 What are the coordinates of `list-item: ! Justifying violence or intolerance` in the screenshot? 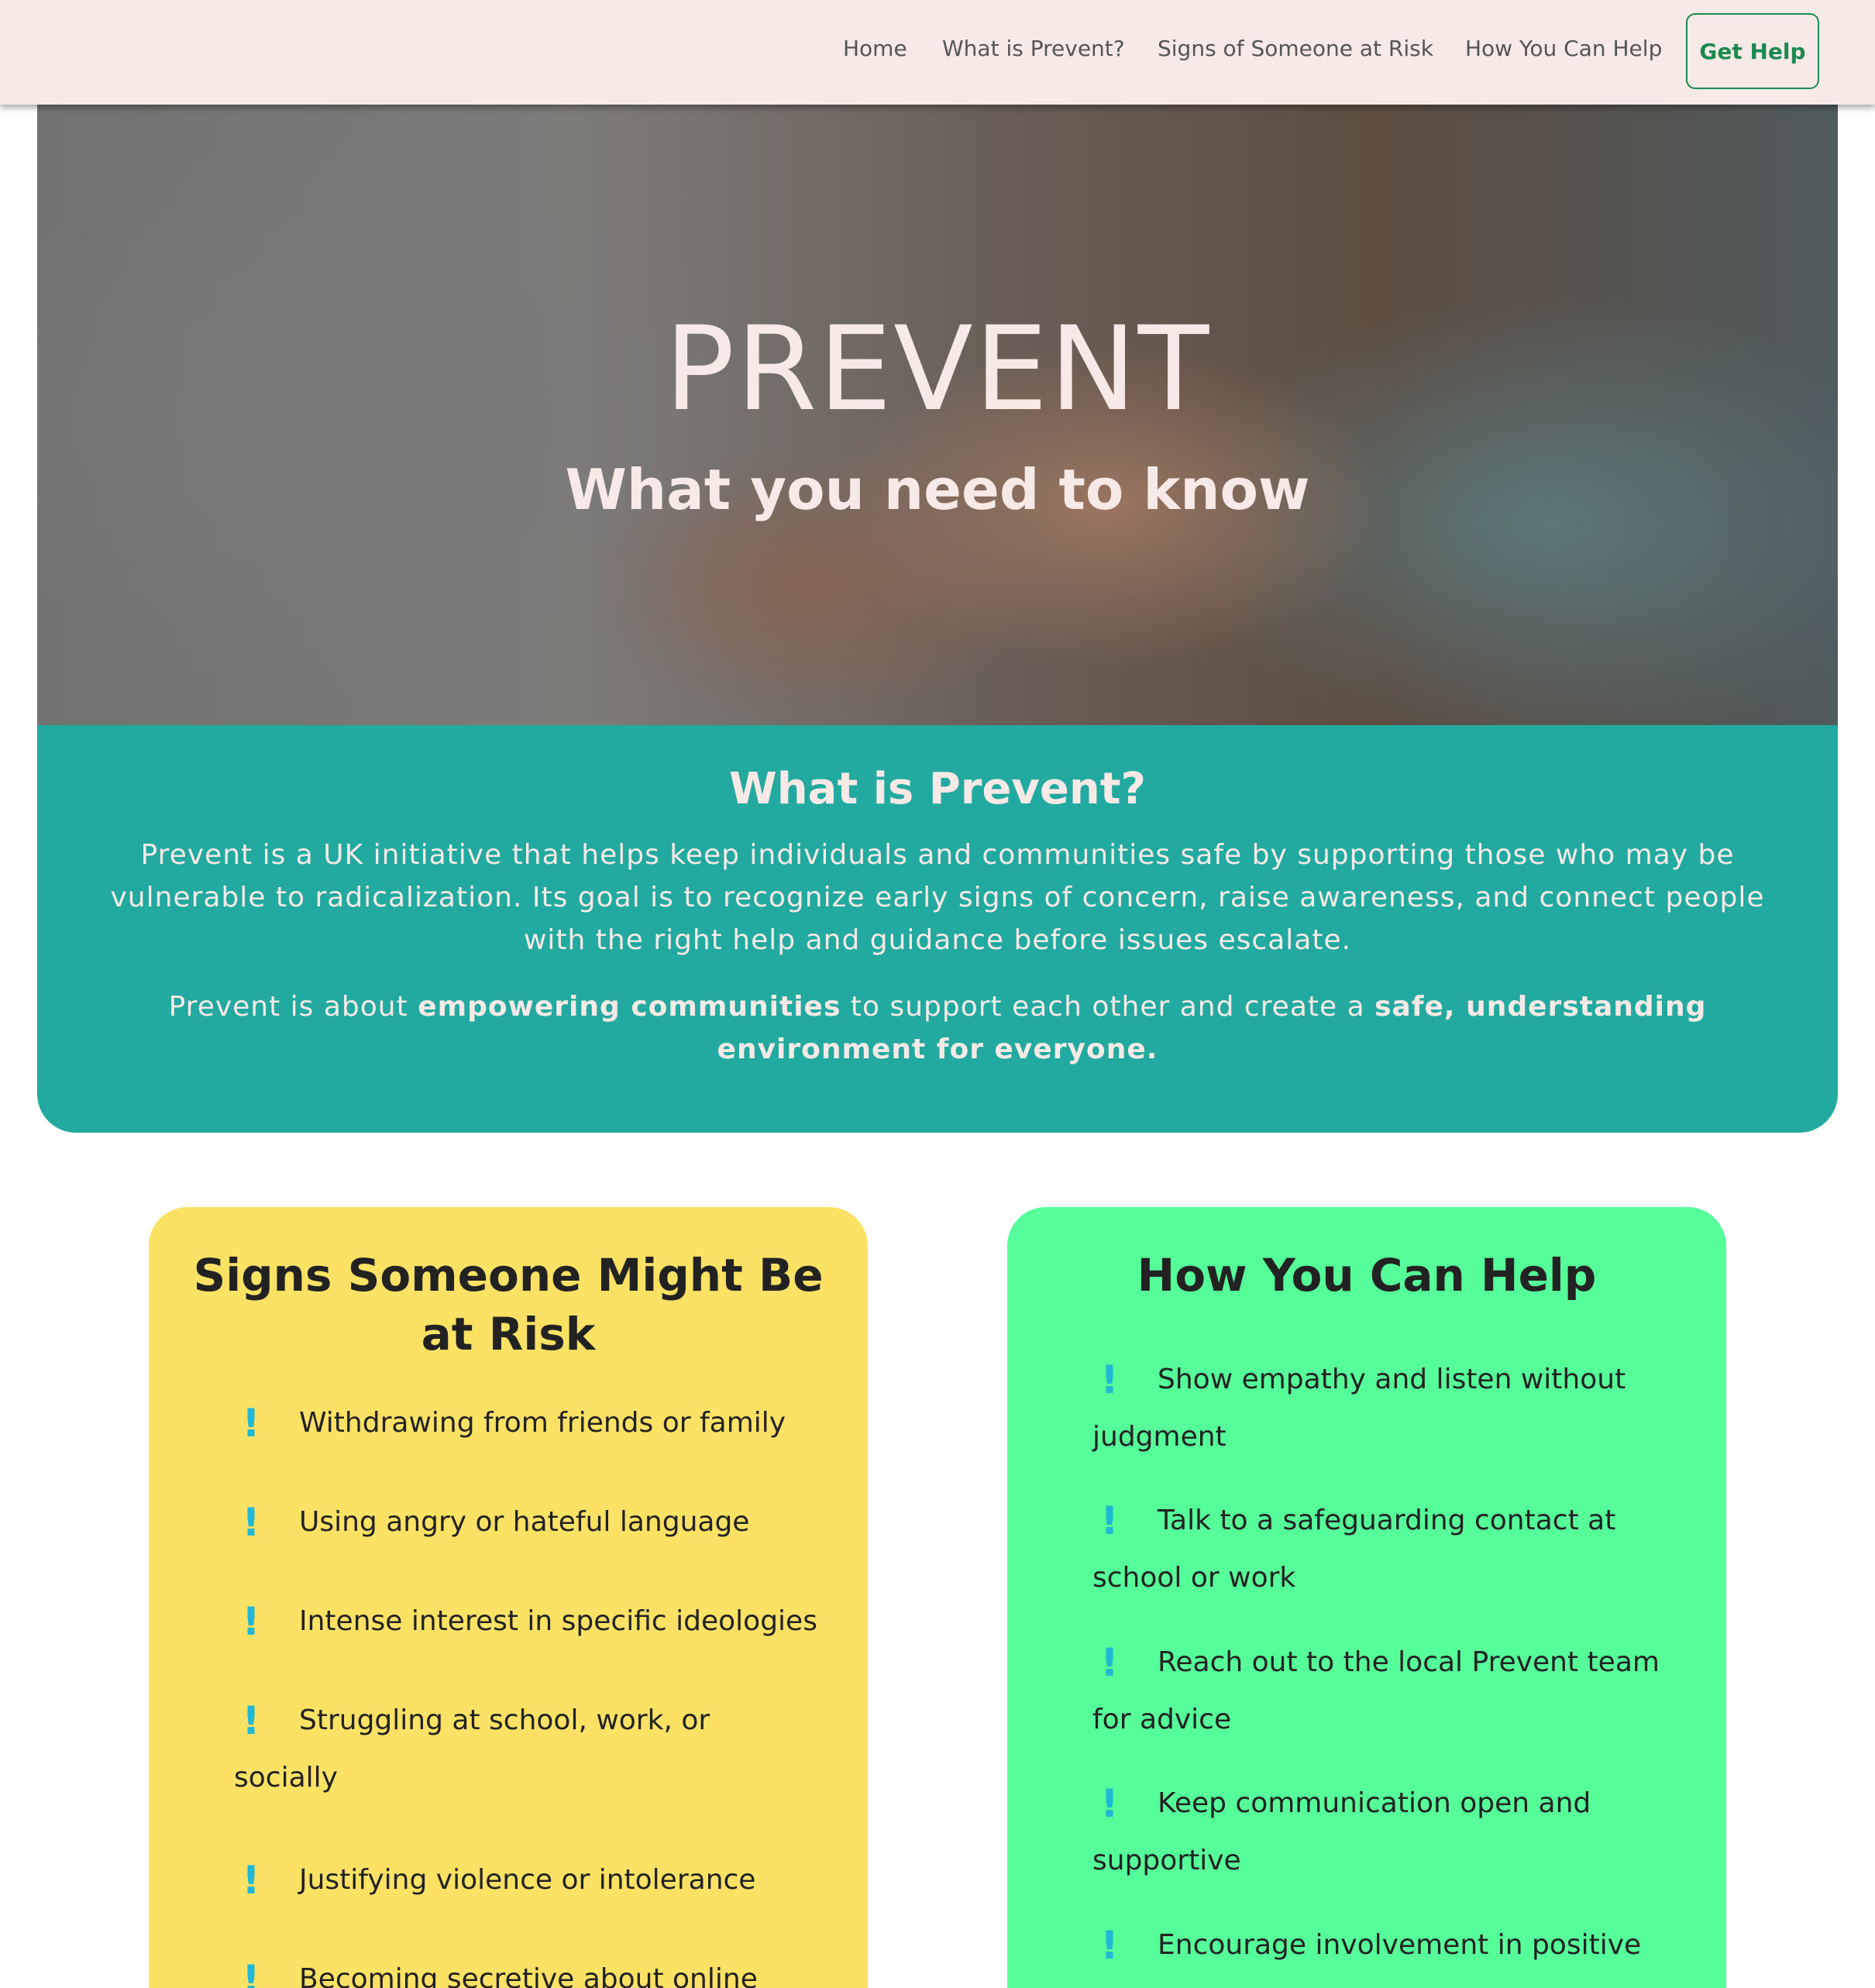 It's located at (536, 1878).